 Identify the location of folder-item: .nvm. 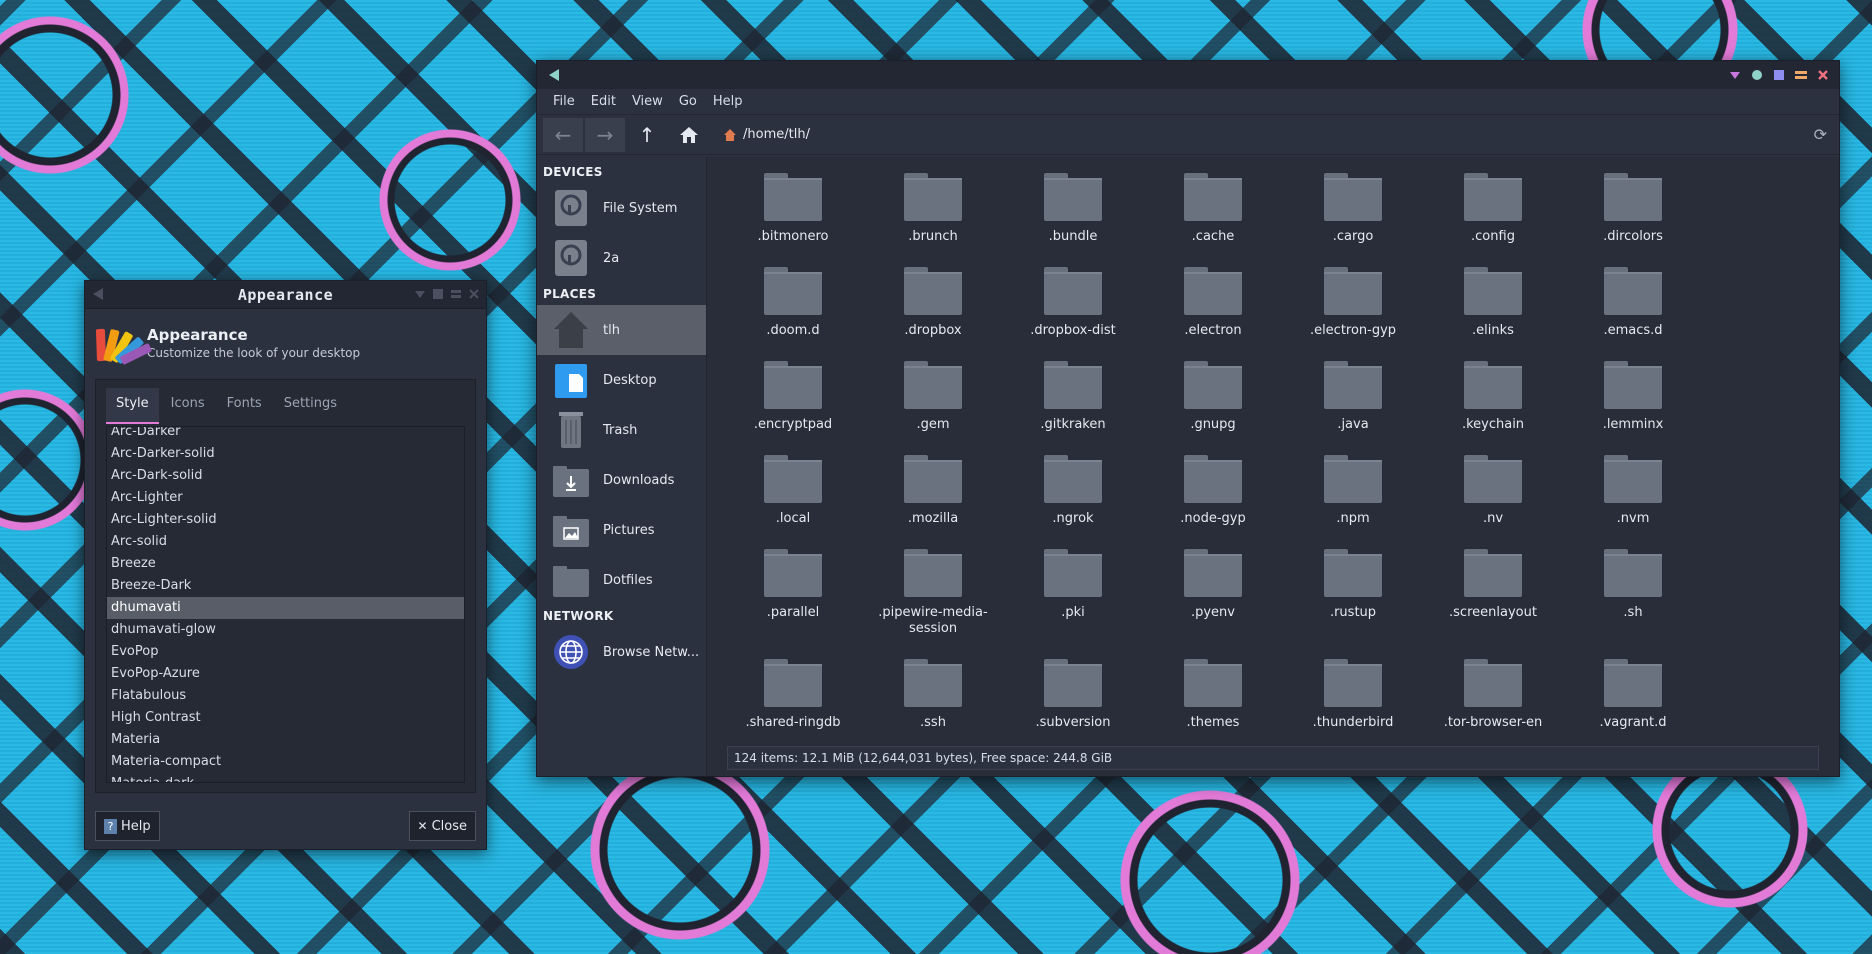
(1633, 496).